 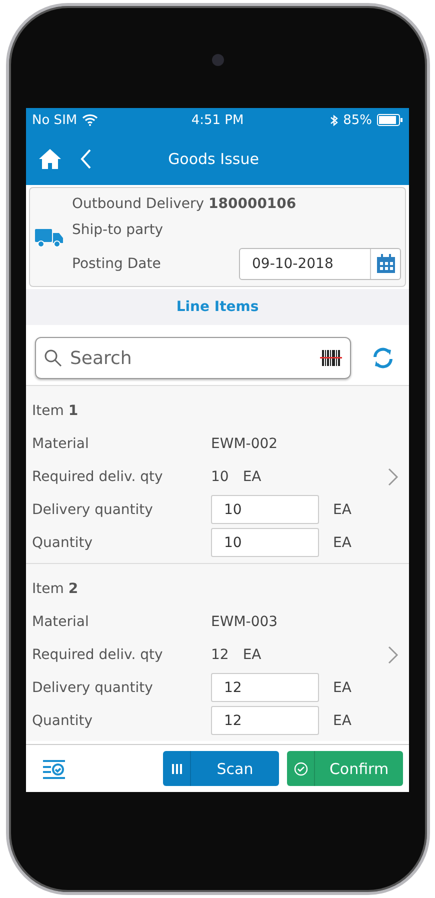 What do you see at coordinates (90, 120) in the screenshot?
I see `wifi-icon` at bounding box center [90, 120].